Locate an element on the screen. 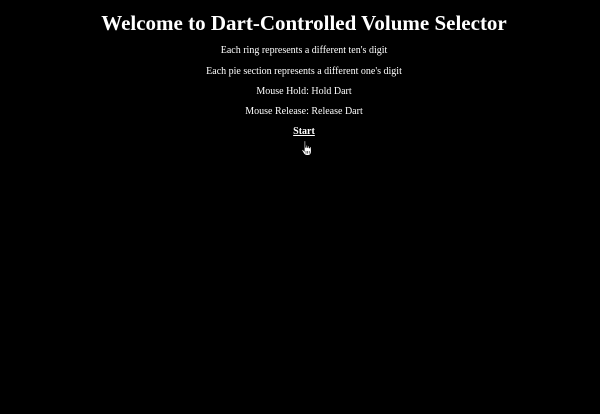  instruction-mouse-release: Mouse Release: Release Dart is located at coordinates (304, 111).